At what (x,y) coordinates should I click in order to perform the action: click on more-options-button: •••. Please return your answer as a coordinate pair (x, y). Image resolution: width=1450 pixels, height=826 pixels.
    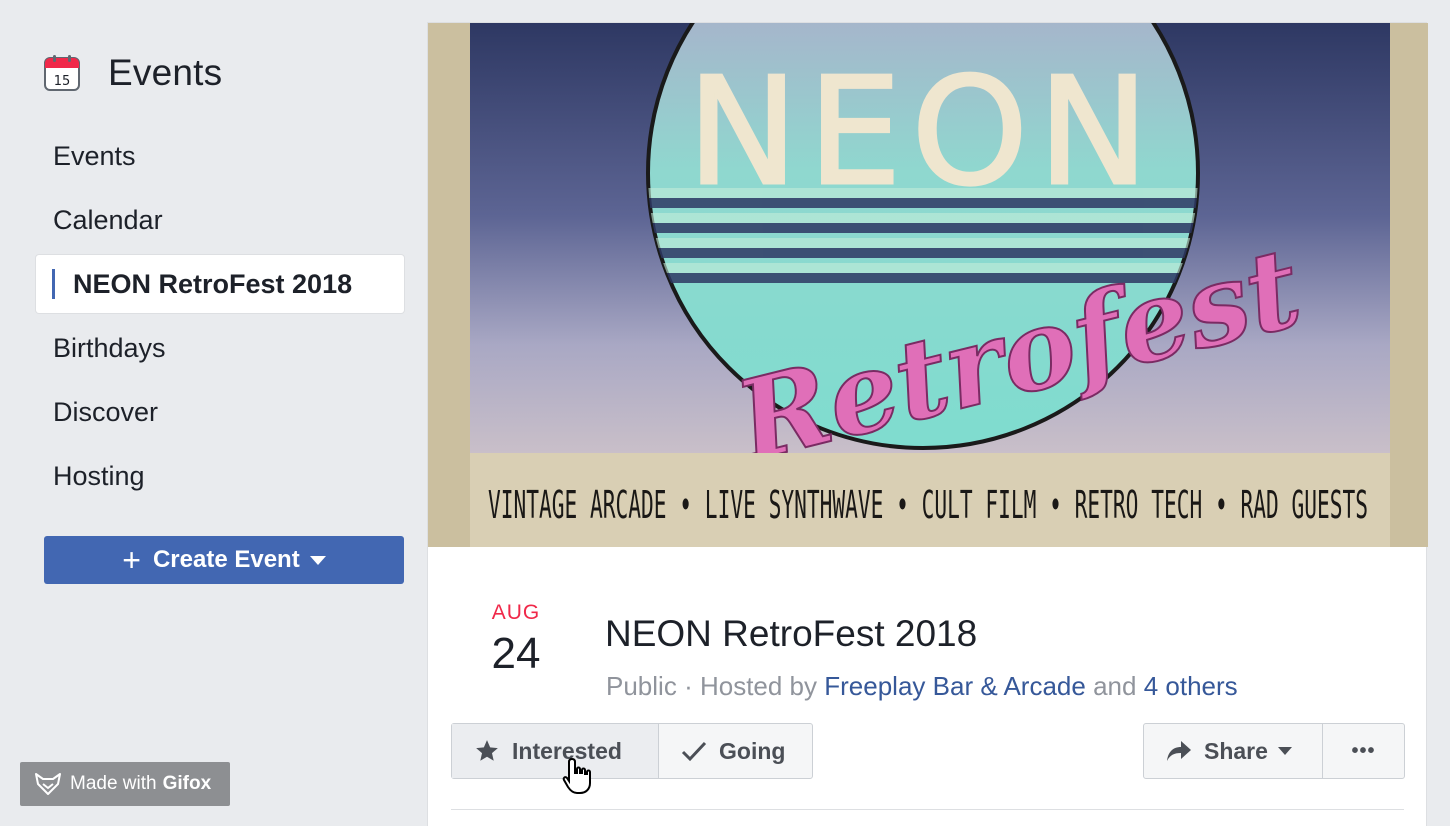
    Looking at the image, I should click on (1363, 751).